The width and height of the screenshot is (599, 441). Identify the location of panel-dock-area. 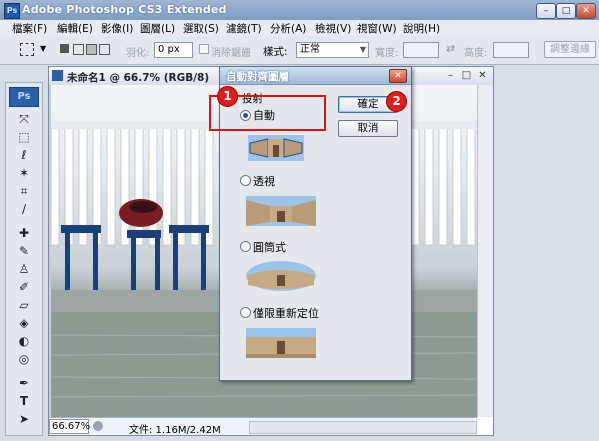
(546, 250).